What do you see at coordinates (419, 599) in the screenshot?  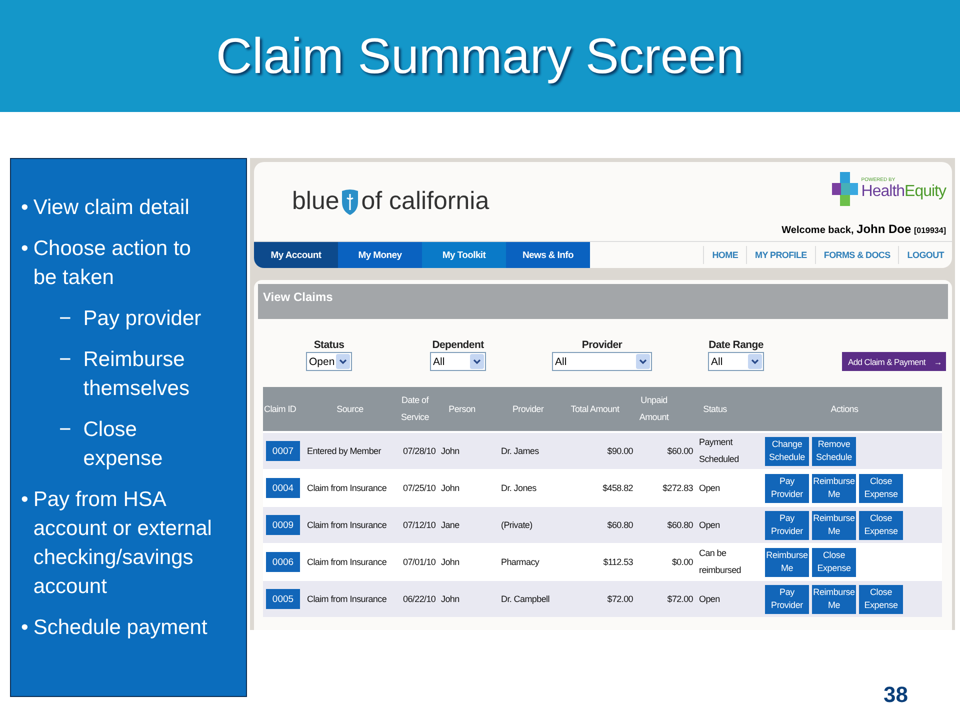 I see `table-cell-text: 06/22/10` at bounding box center [419, 599].